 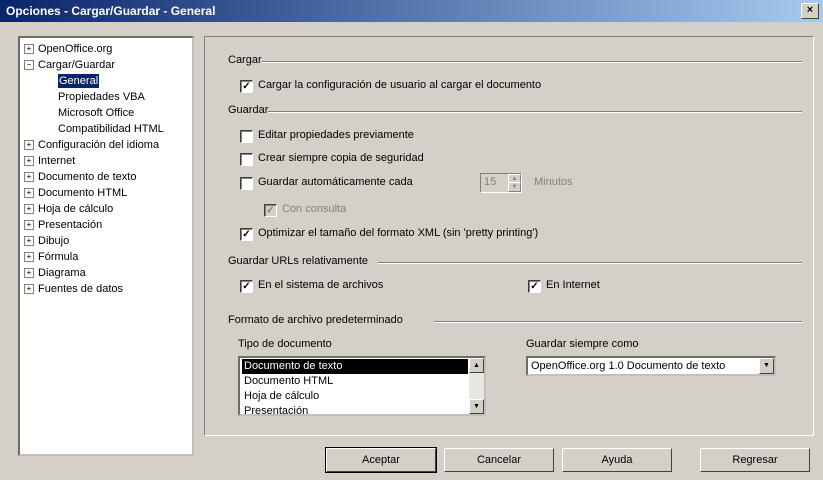 What do you see at coordinates (29, 65) in the screenshot?
I see `collapse-icon: −` at bounding box center [29, 65].